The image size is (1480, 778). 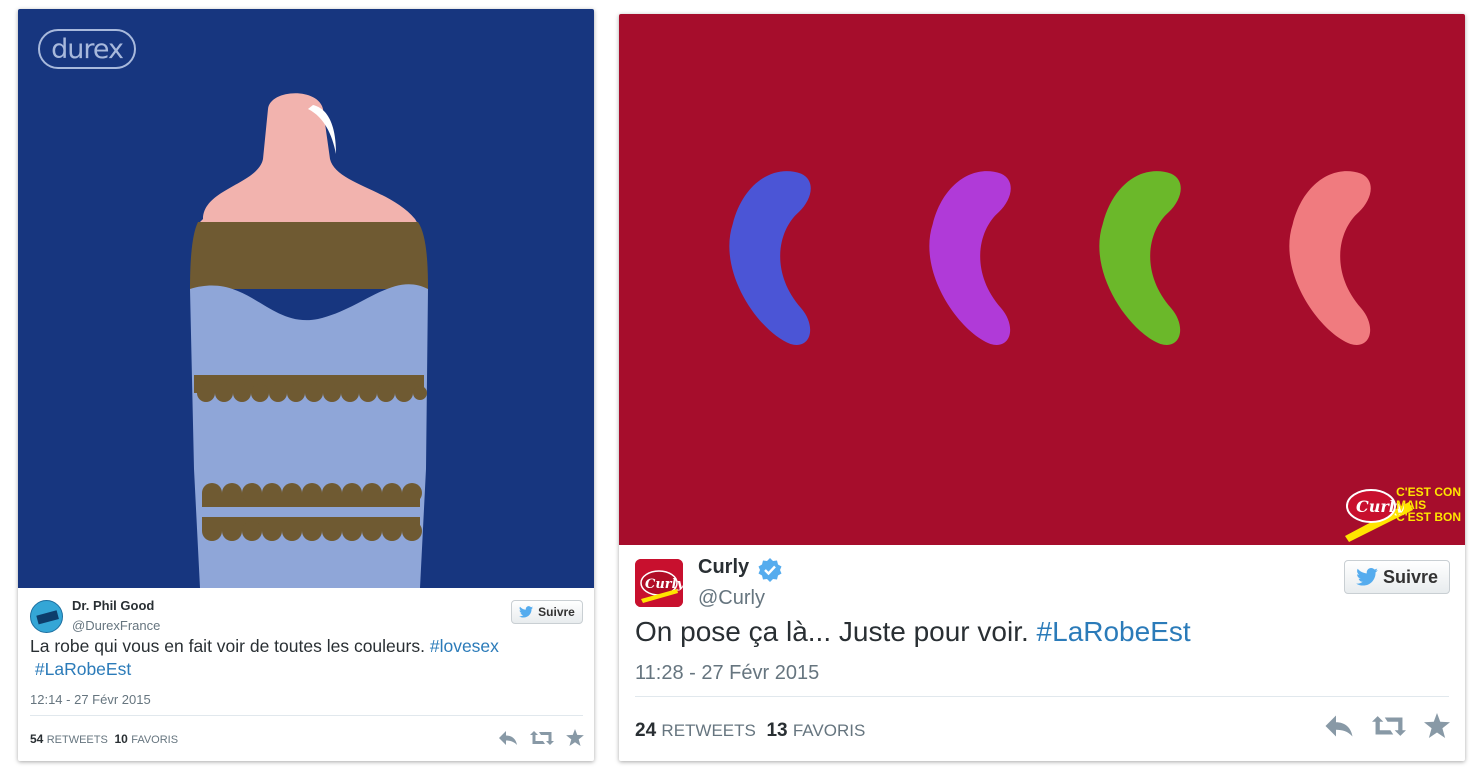 What do you see at coordinates (1428, 504) in the screenshot?
I see `curly-tagline: C'EST CON MAIS C'EST BON` at bounding box center [1428, 504].